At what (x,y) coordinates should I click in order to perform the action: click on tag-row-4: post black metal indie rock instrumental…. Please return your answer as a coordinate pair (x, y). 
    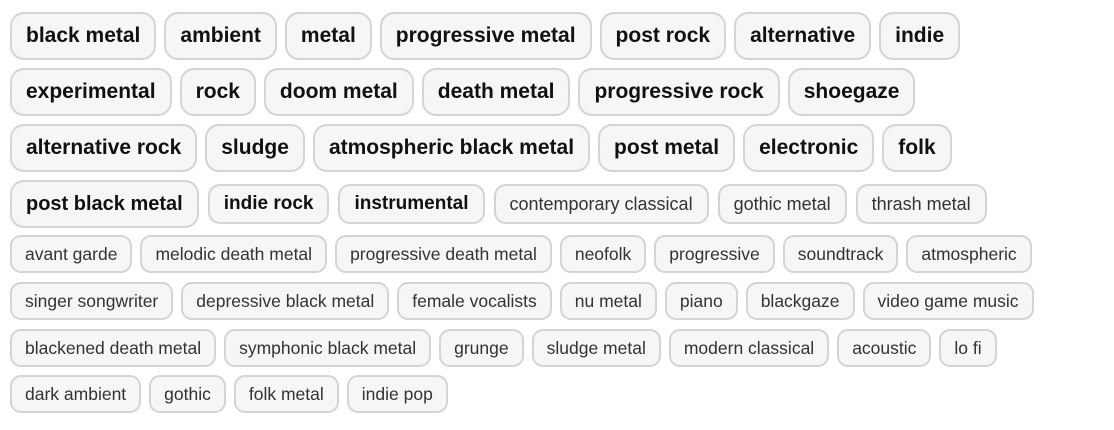
    Looking at the image, I should click on (498, 204).